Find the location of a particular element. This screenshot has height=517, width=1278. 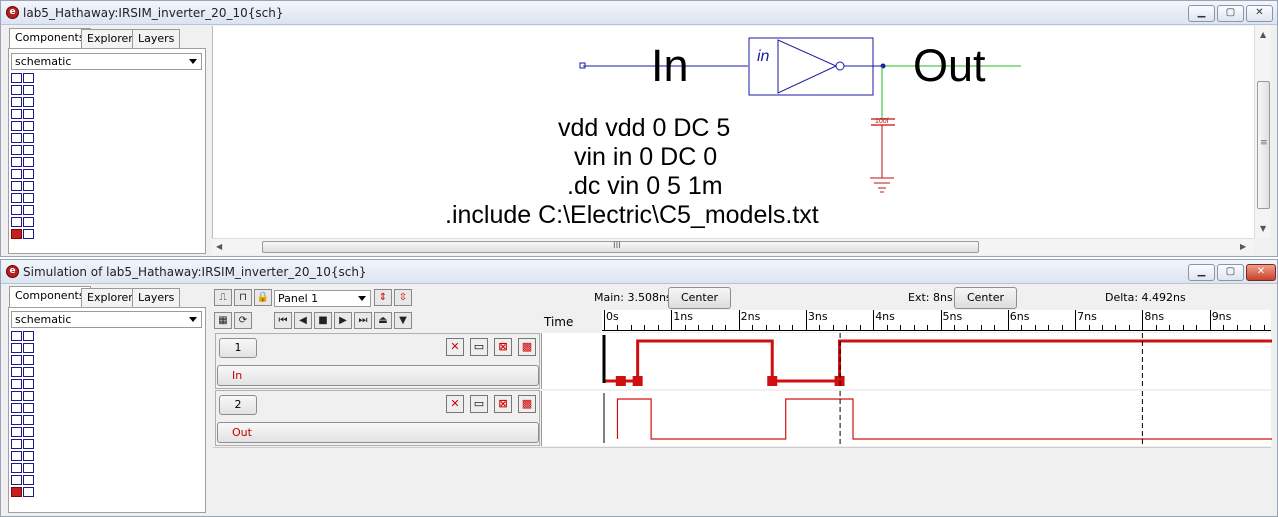

signal-name-in: In is located at coordinates (378, 375).